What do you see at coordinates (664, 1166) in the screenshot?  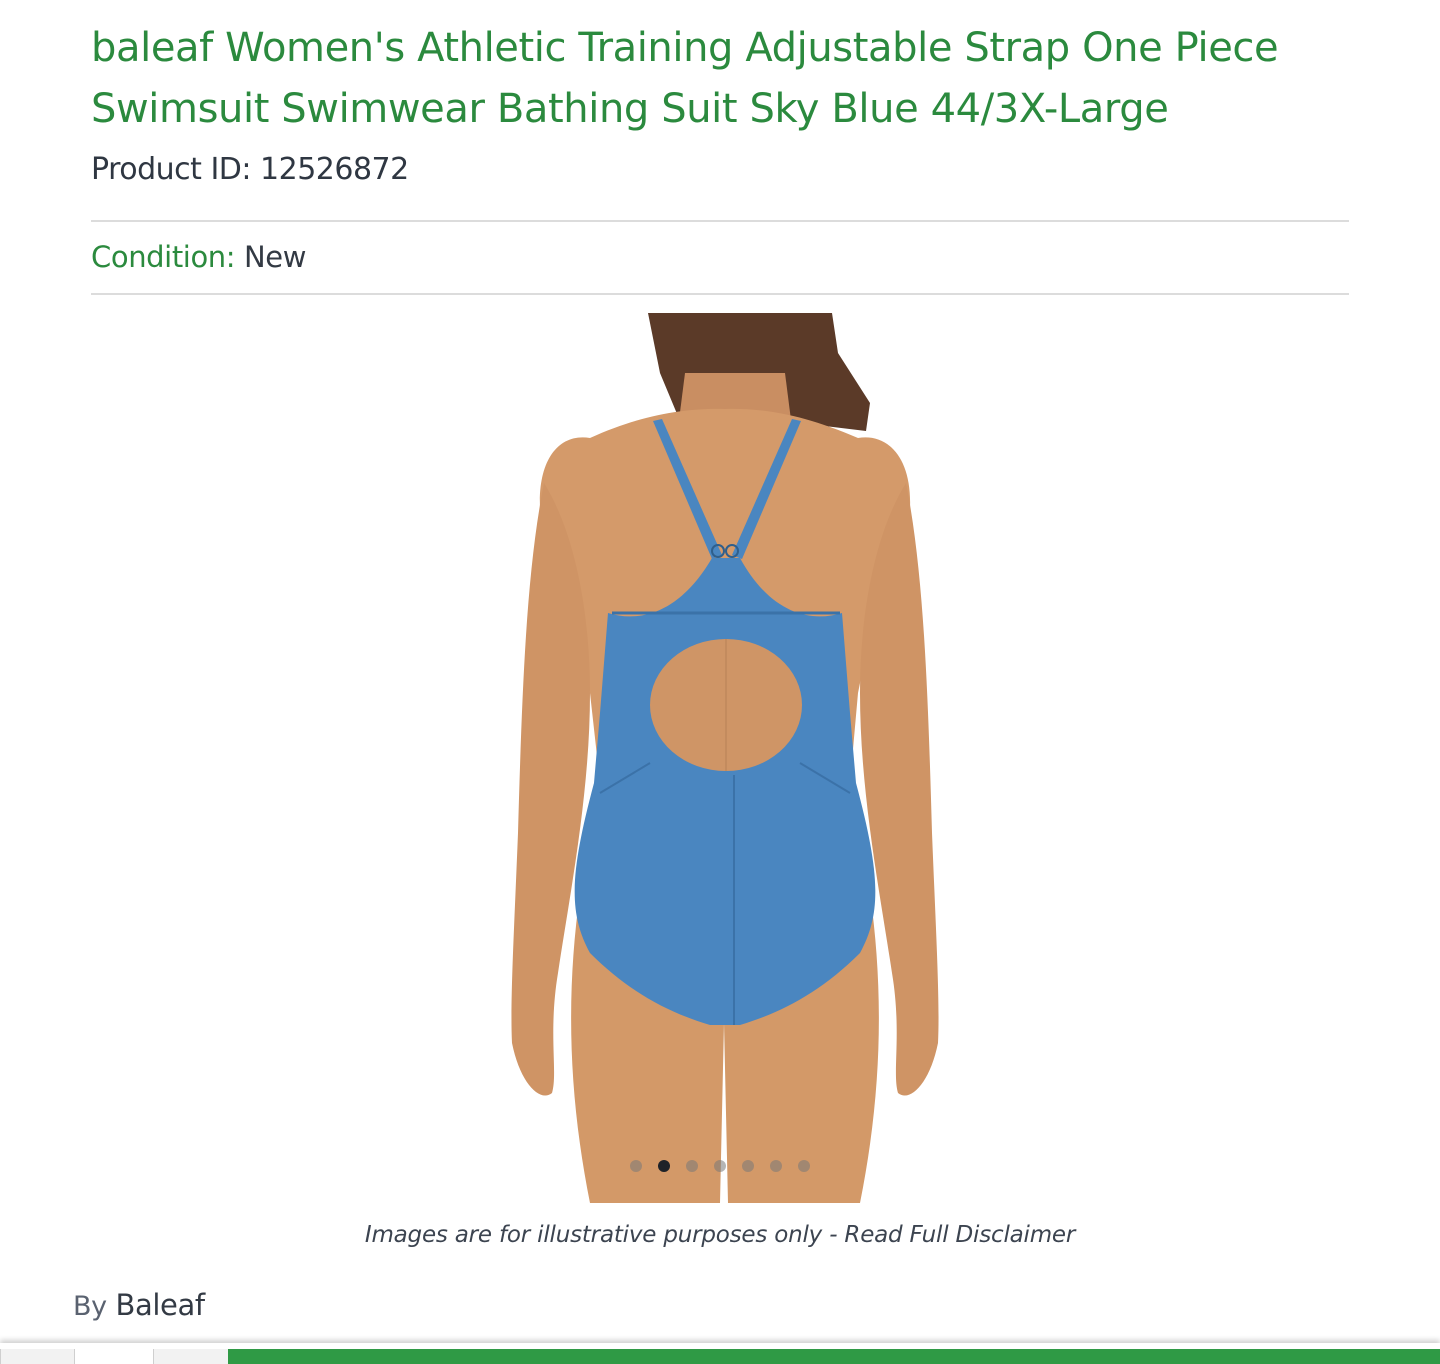 I see `carousel-dot-active` at bounding box center [664, 1166].